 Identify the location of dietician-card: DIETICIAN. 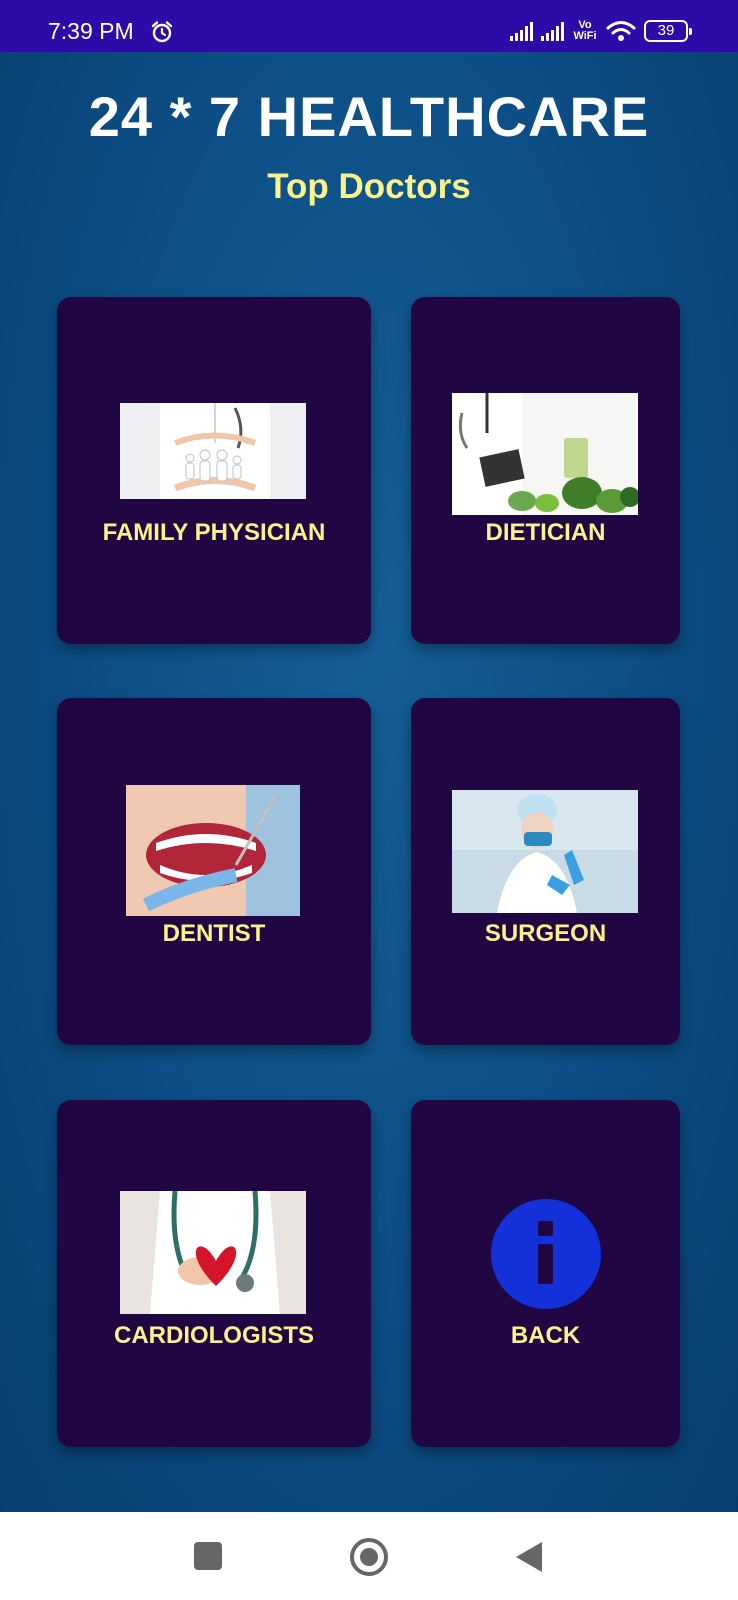
(545, 470).